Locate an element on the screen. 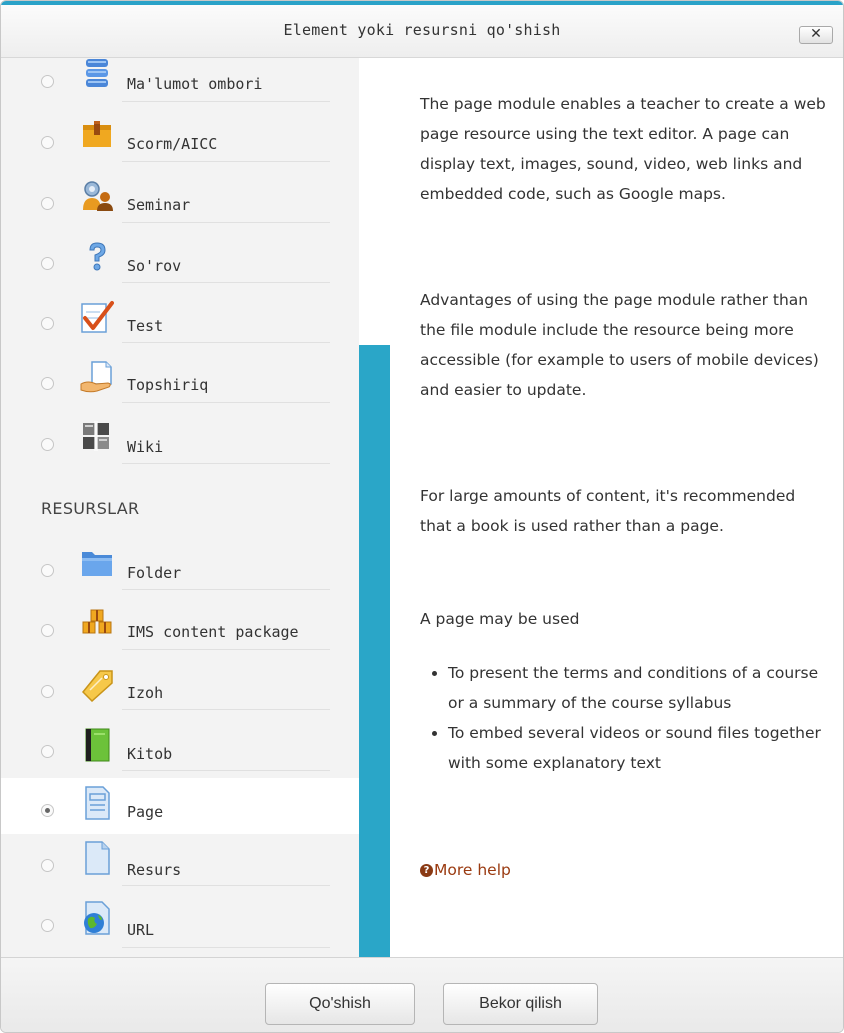  page-icon is located at coordinates (97, 803).